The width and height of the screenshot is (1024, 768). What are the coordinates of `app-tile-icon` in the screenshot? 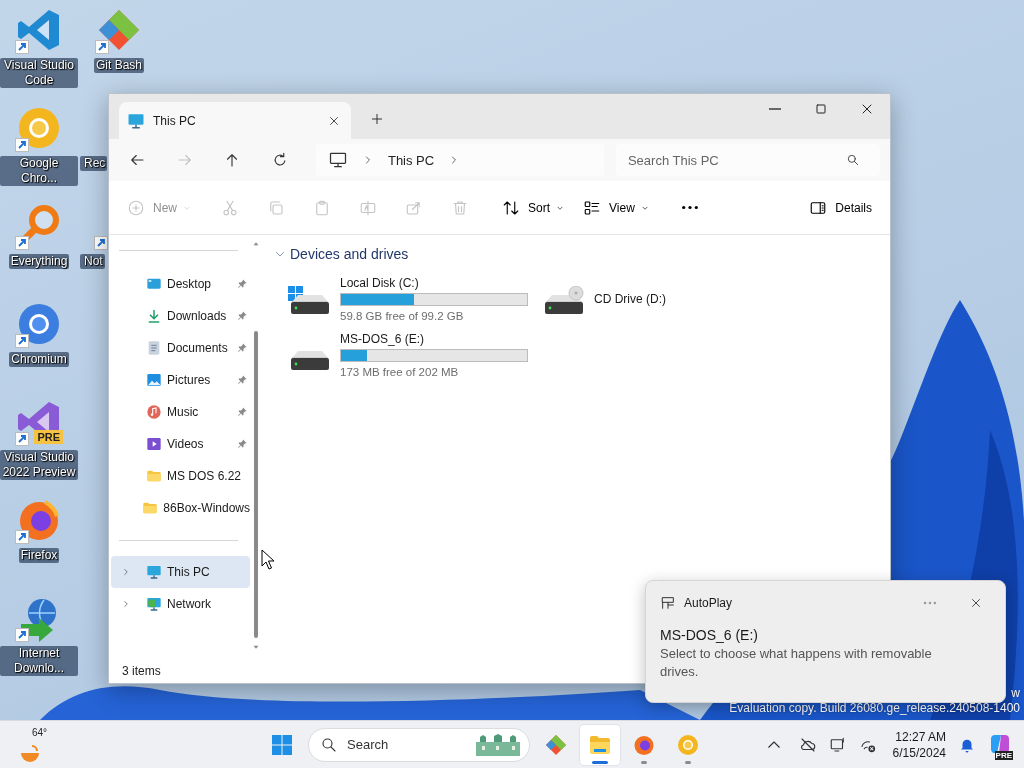 It's located at (668, 603).